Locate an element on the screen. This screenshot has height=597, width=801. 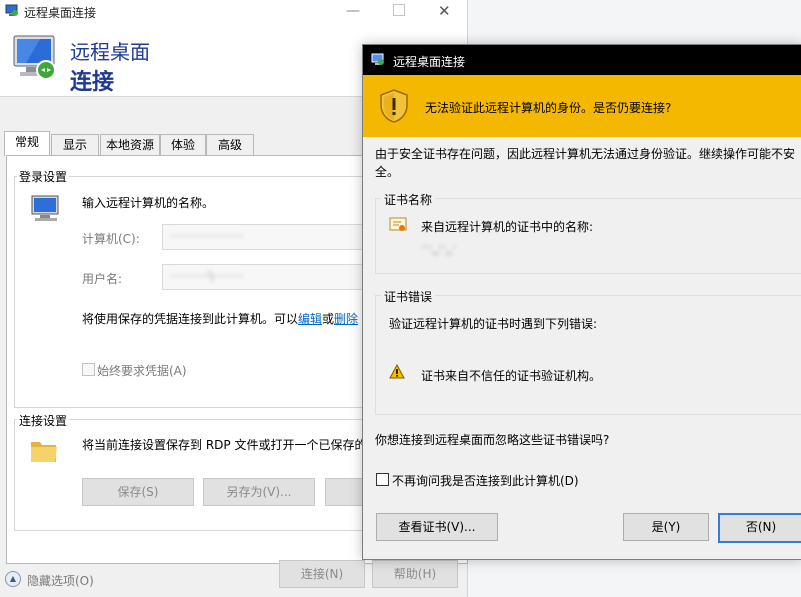
collapse-arrow-icon: ▲ is located at coordinates (13, 579).